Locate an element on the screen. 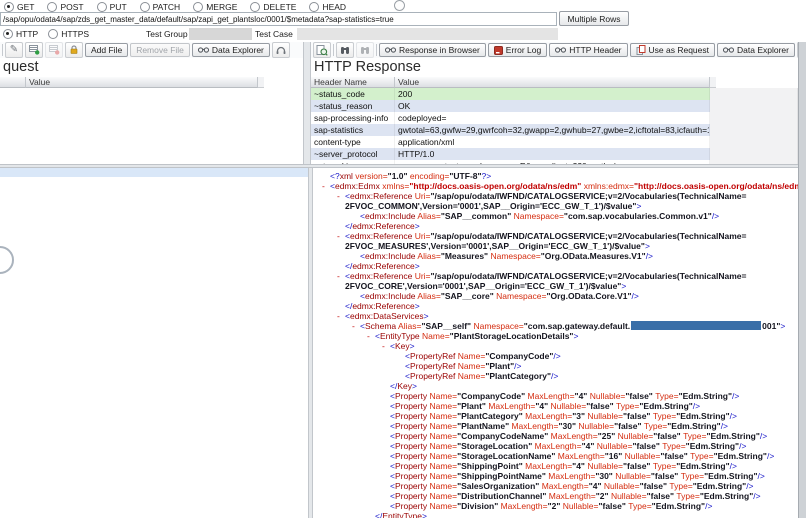 The height and width of the screenshot is (518, 806). response-header-name-cell: sap-processing-info is located at coordinates (353, 118).